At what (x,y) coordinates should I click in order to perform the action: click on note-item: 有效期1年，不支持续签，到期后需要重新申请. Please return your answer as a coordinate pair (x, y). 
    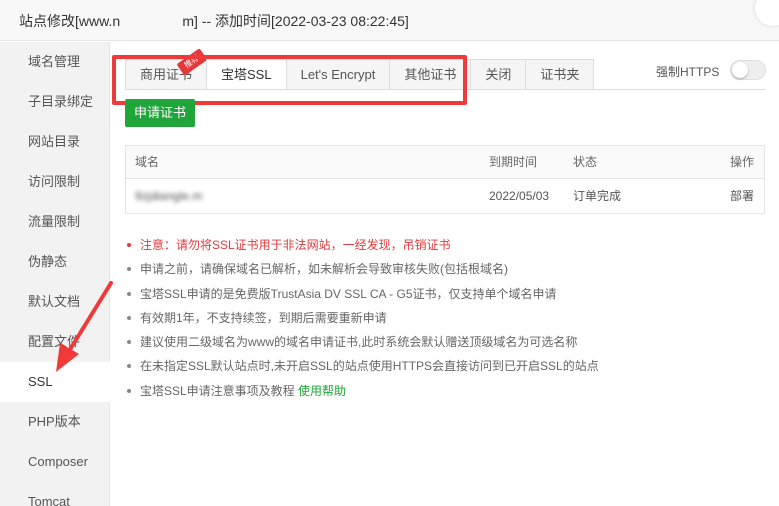
    Looking at the image, I should click on (450, 318).